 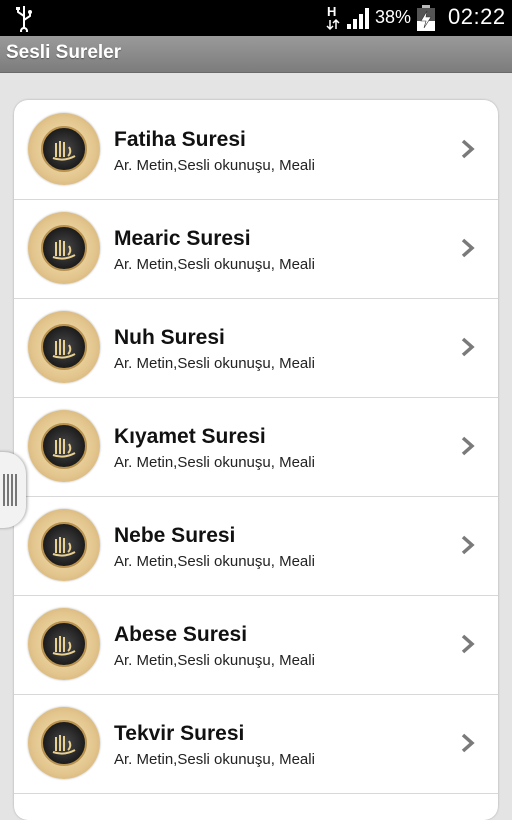 I want to click on app-bar: Sesli Sureler, so click(x=256, y=54).